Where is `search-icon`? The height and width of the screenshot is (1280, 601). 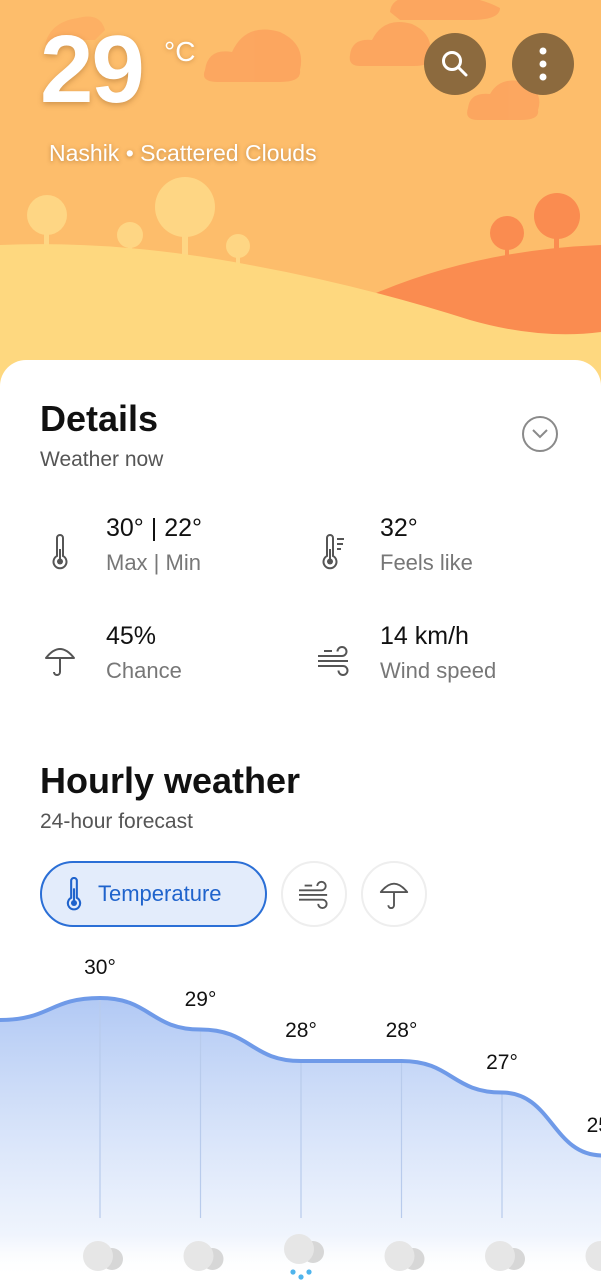 search-icon is located at coordinates (455, 64).